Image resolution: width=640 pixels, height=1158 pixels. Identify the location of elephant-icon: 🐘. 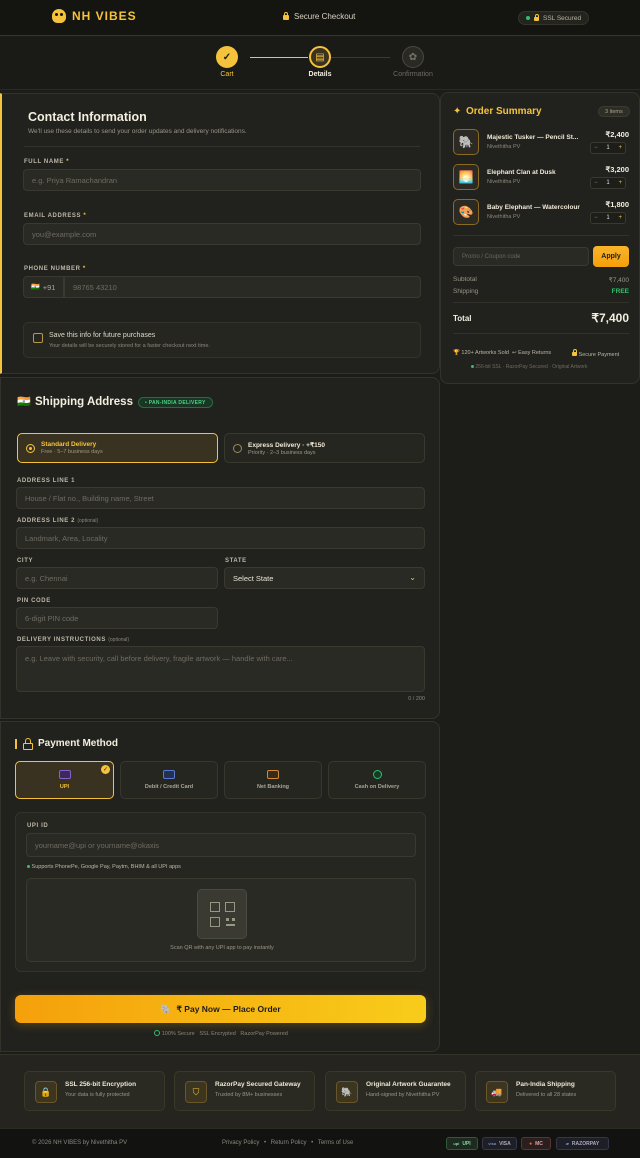
(347, 1092).